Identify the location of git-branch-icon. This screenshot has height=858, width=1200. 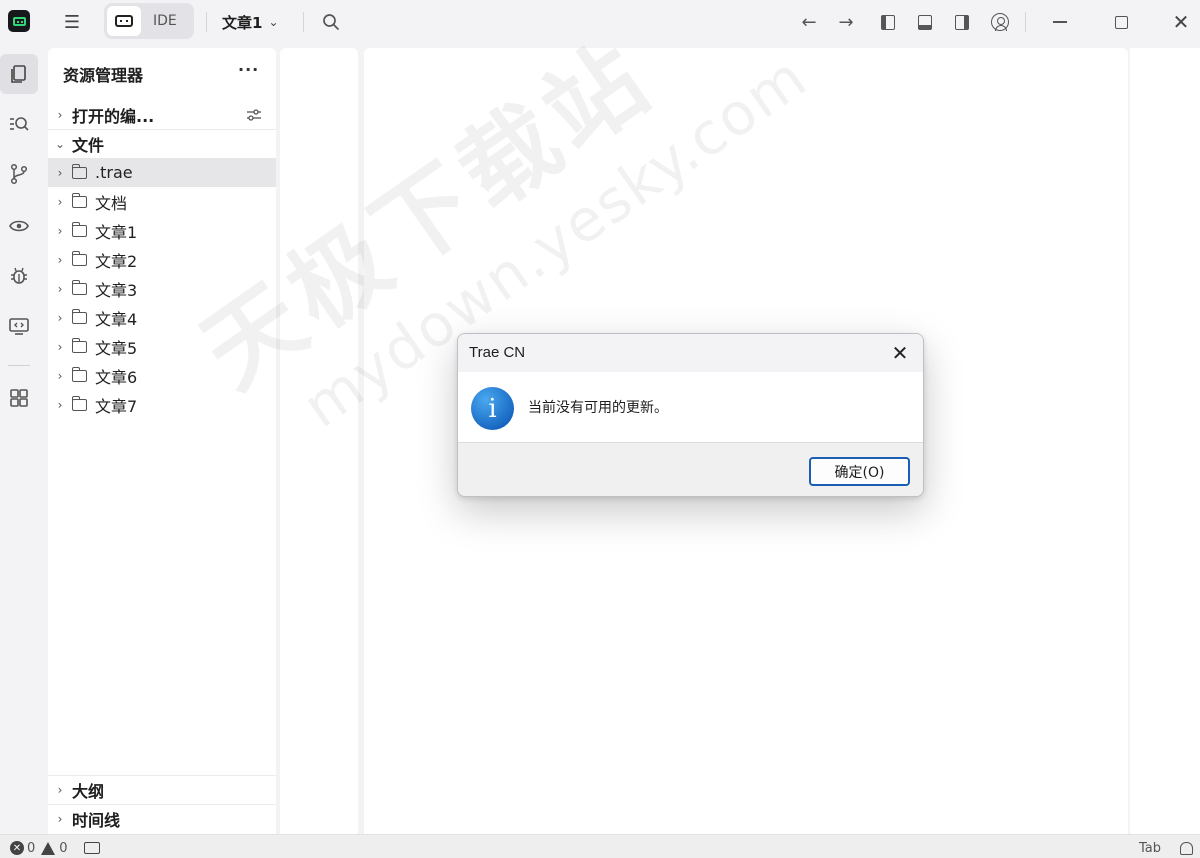
(19, 174).